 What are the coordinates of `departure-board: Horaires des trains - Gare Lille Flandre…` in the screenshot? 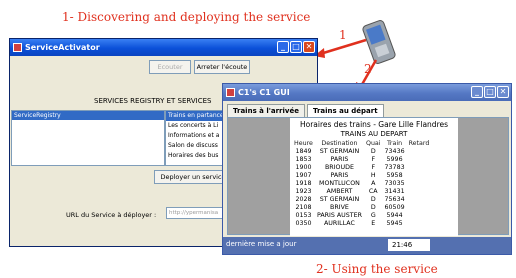 It's located at (374, 177).